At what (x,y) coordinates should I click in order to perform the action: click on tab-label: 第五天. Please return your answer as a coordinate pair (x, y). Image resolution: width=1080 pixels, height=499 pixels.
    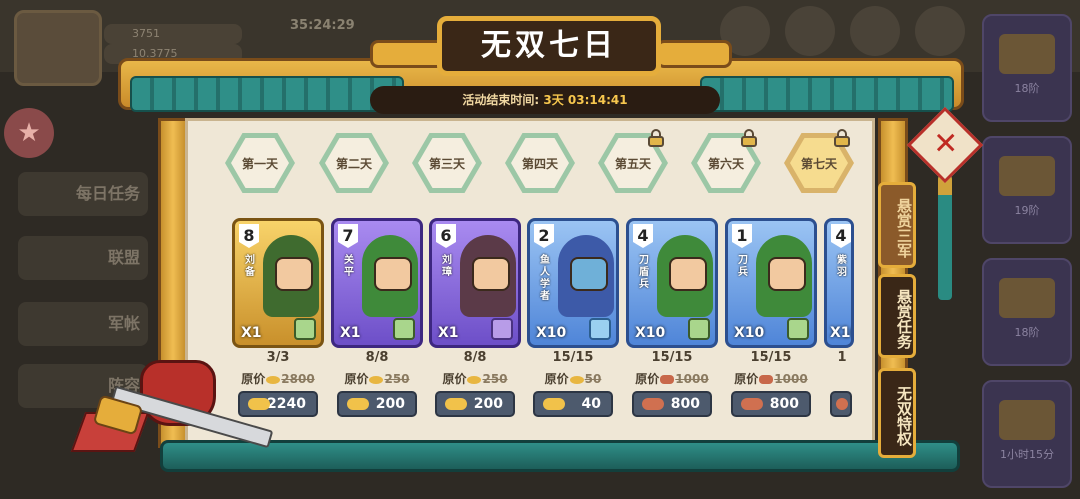
    Looking at the image, I should click on (632, 163).